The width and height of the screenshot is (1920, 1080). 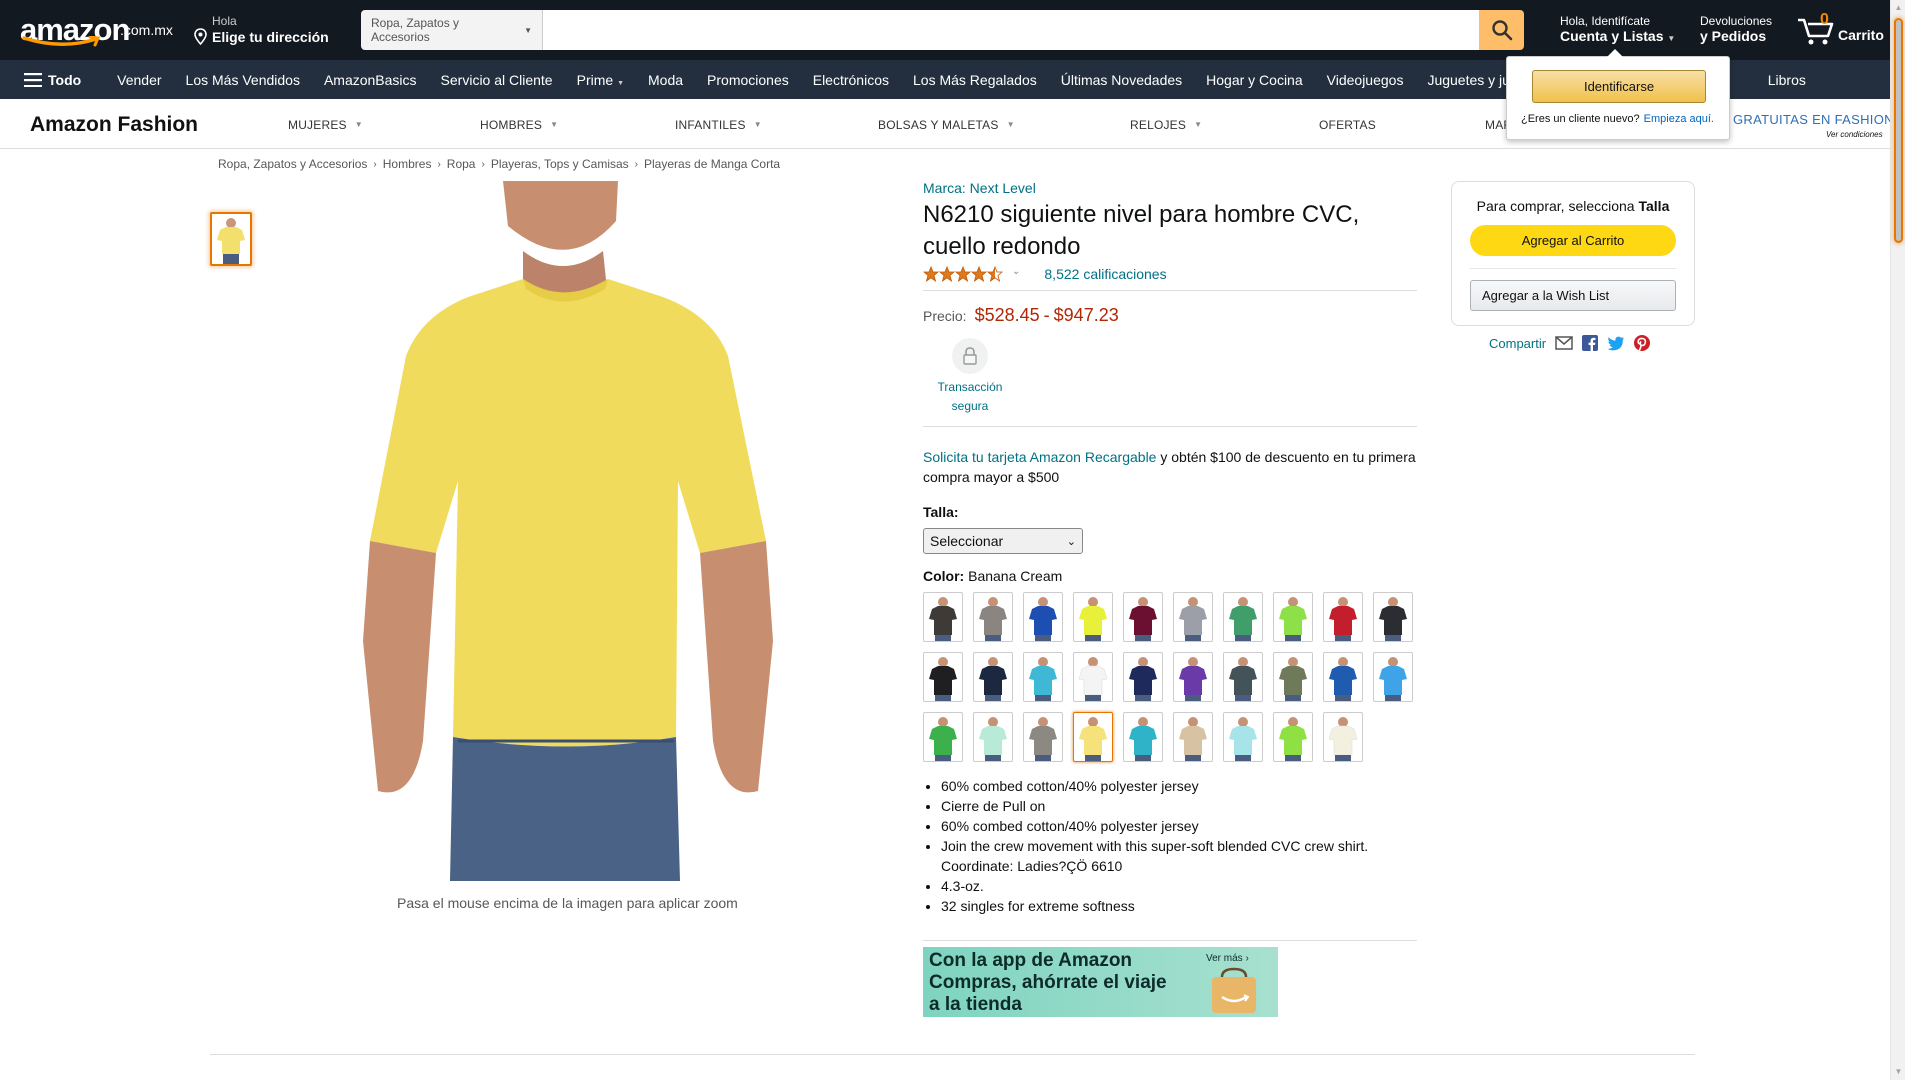 What do you see at coordinates (1580, 119) in the screenshot?
I see `new-customer-text: ¿Eres un cliente nuevo?` at bounding box center [1580, 119].